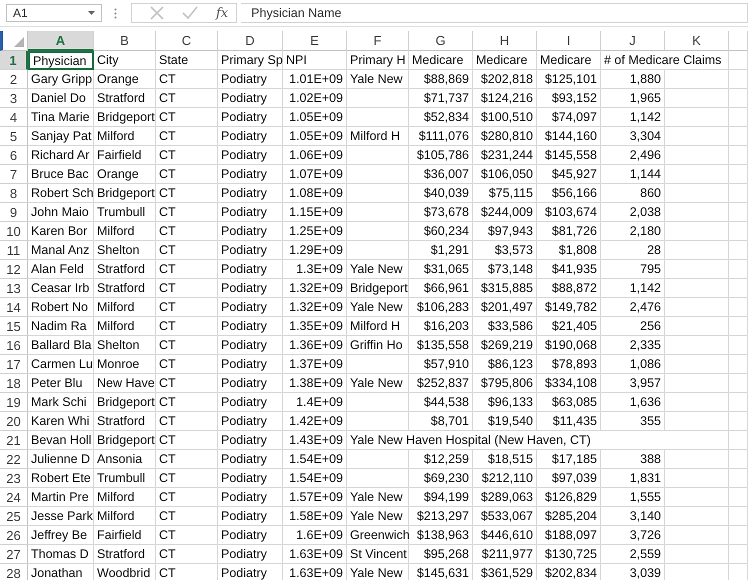 The height and width of the screenshot is (580, 748). I want to click on row-header: 3, so click(14, 98).